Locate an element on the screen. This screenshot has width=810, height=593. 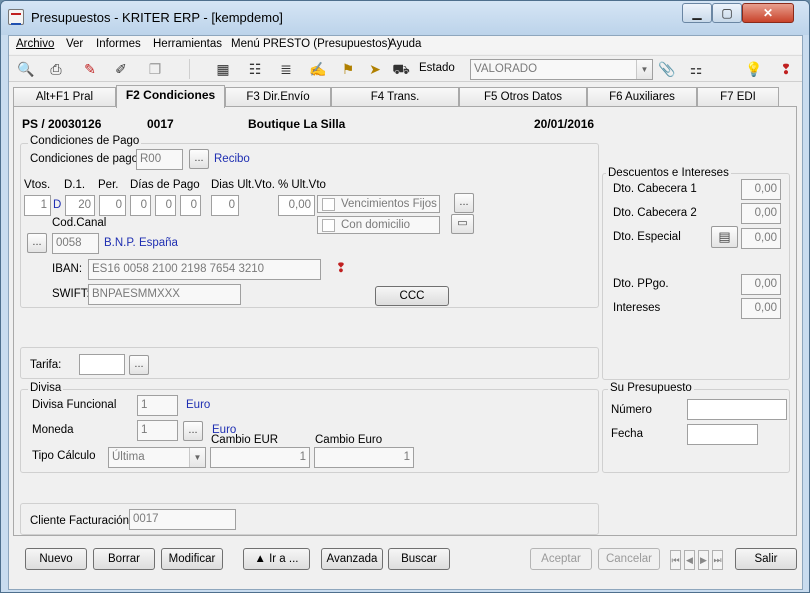
aceptar-button: Aceptar is located at coordinates (561, 559).